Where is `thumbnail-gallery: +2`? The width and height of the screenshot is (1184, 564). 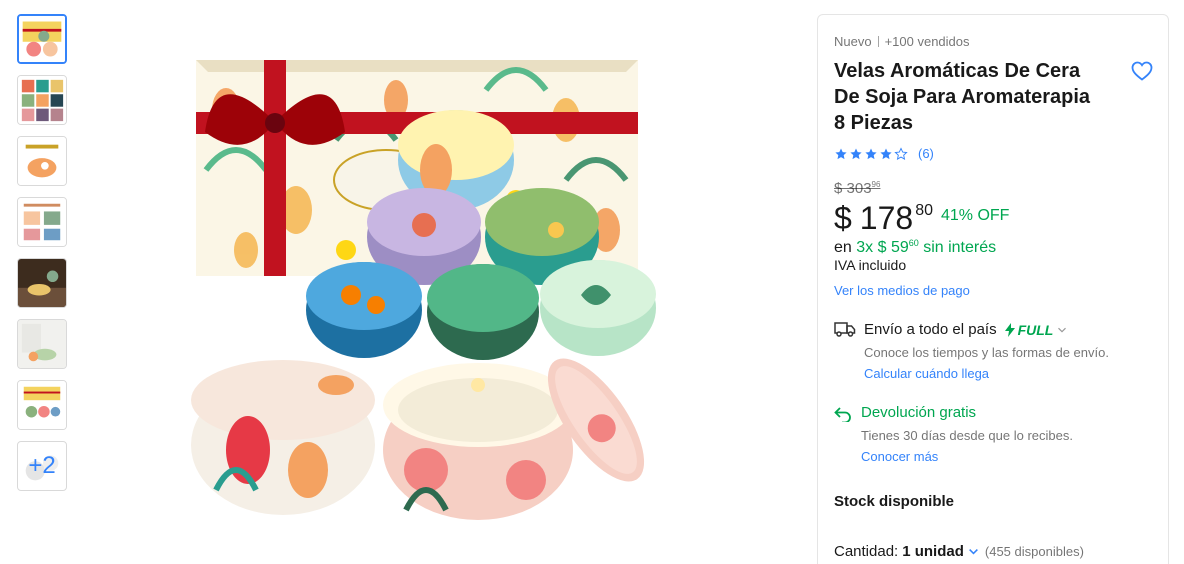
thumbnail-gallery: +2 is located at coordinates (42, 258).